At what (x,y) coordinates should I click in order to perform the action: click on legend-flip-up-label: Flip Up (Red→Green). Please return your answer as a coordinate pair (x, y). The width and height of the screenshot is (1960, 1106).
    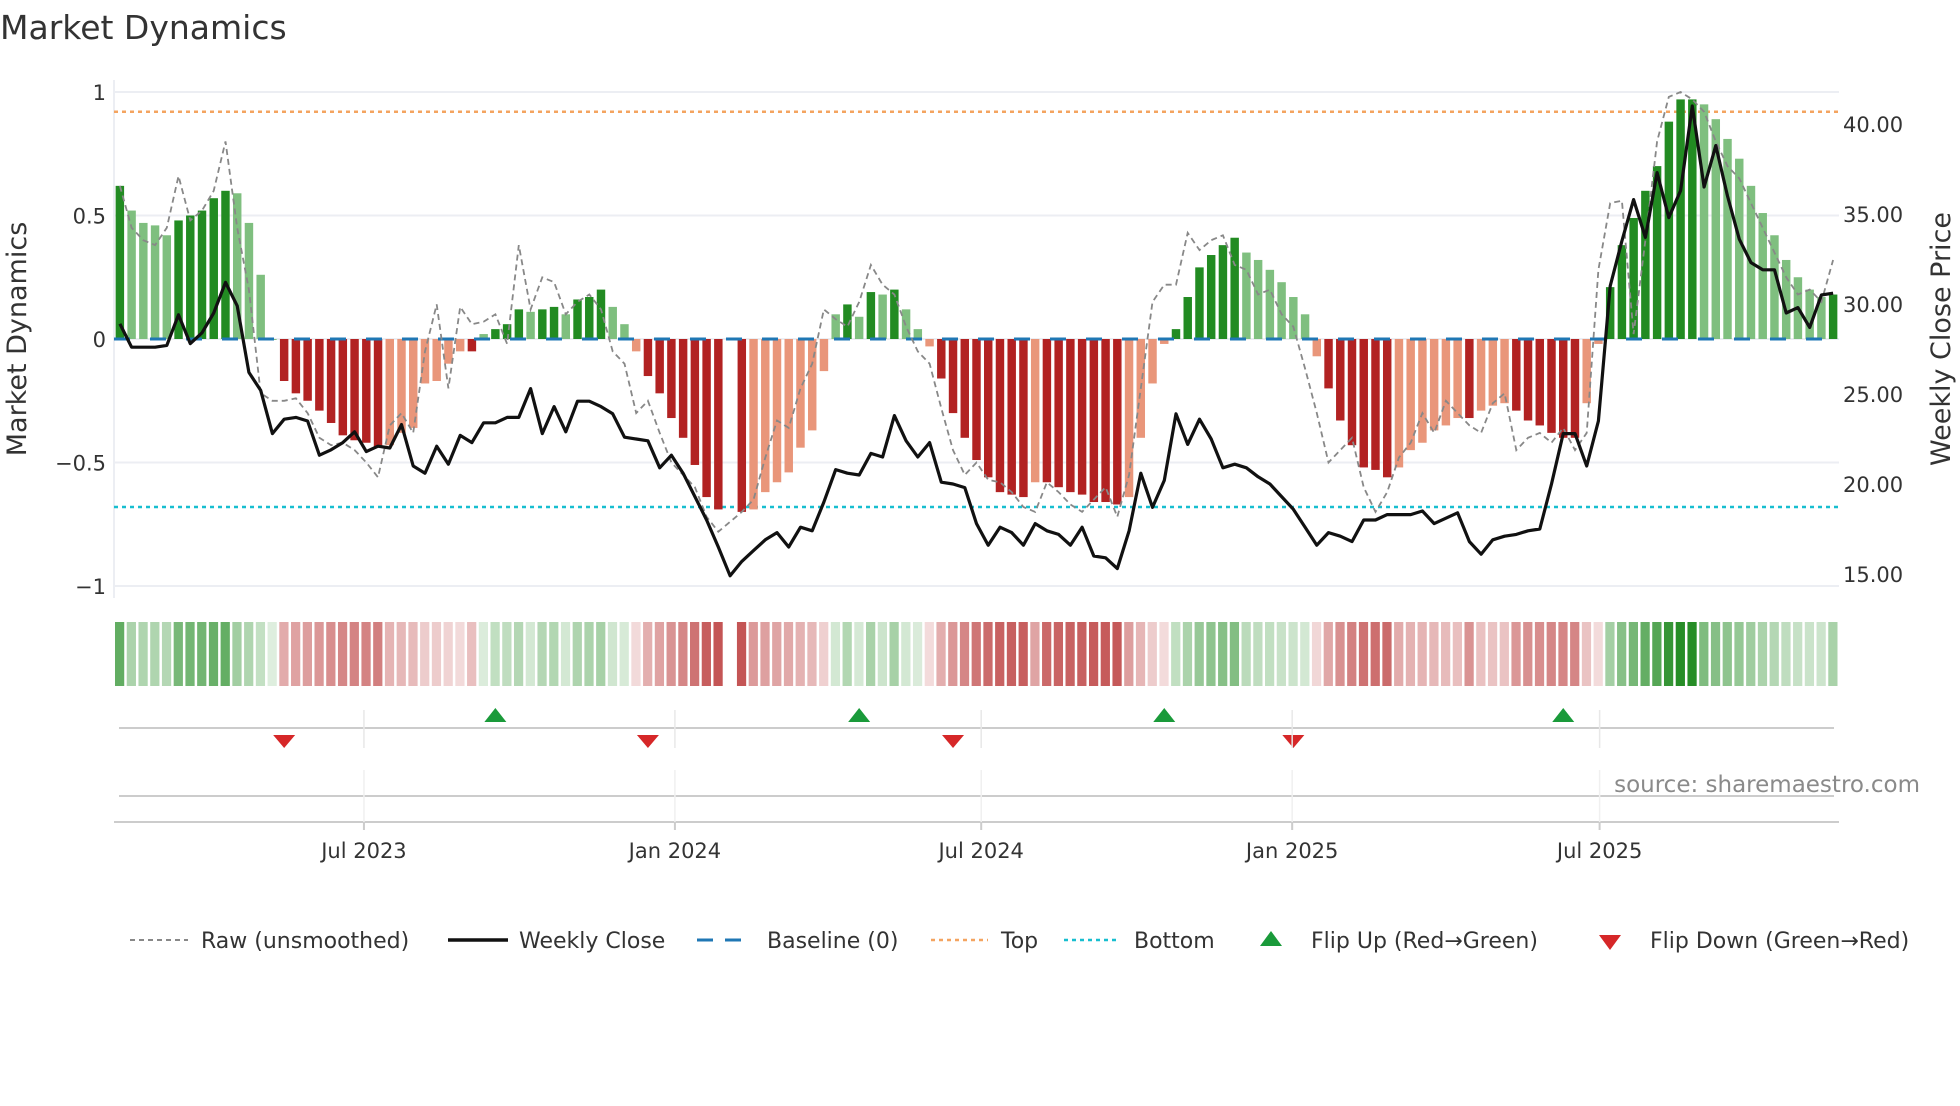
    Looking at the image, I should click on (1424, 941).